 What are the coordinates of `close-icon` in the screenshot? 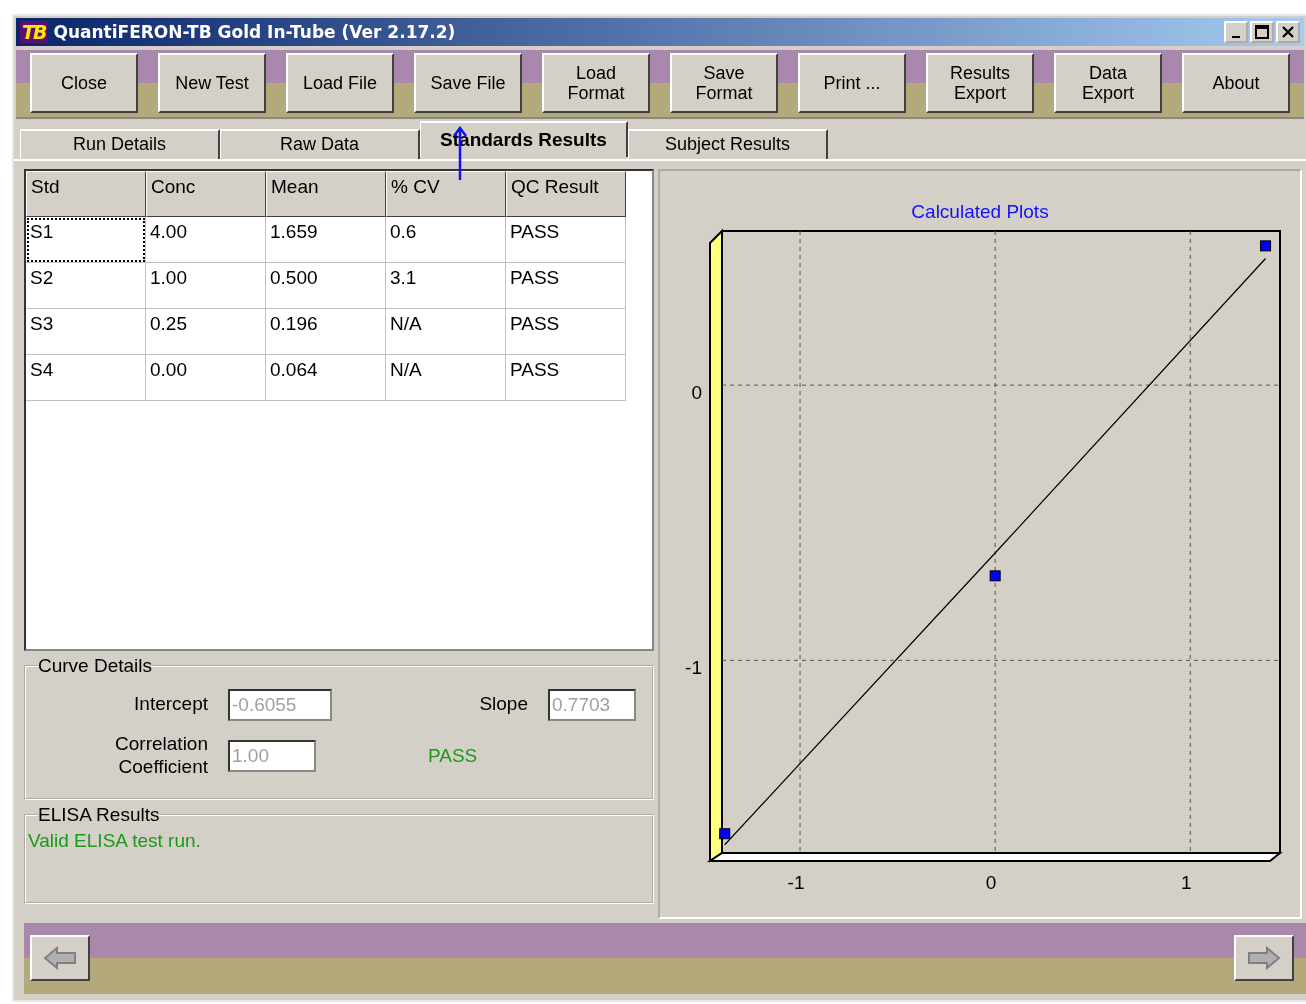 It's located at (1288, 31).